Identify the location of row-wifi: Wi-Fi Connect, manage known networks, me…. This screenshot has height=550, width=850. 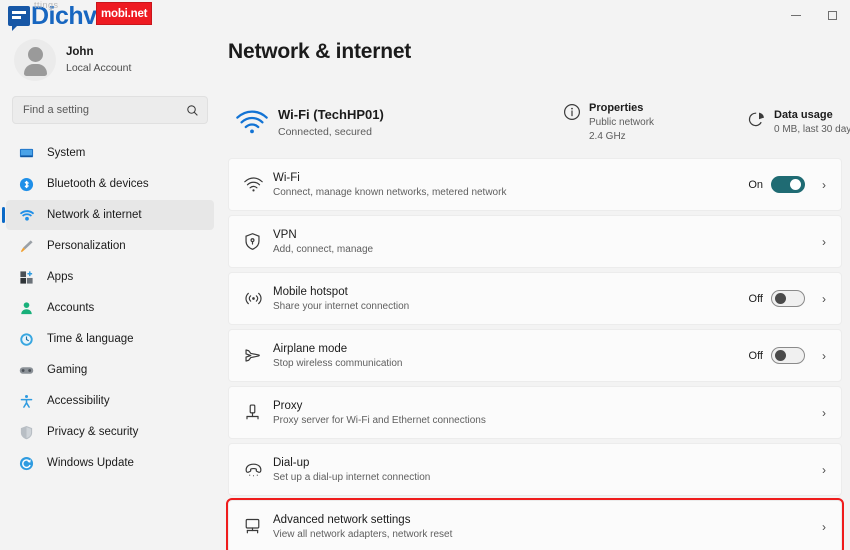
(535, 184).